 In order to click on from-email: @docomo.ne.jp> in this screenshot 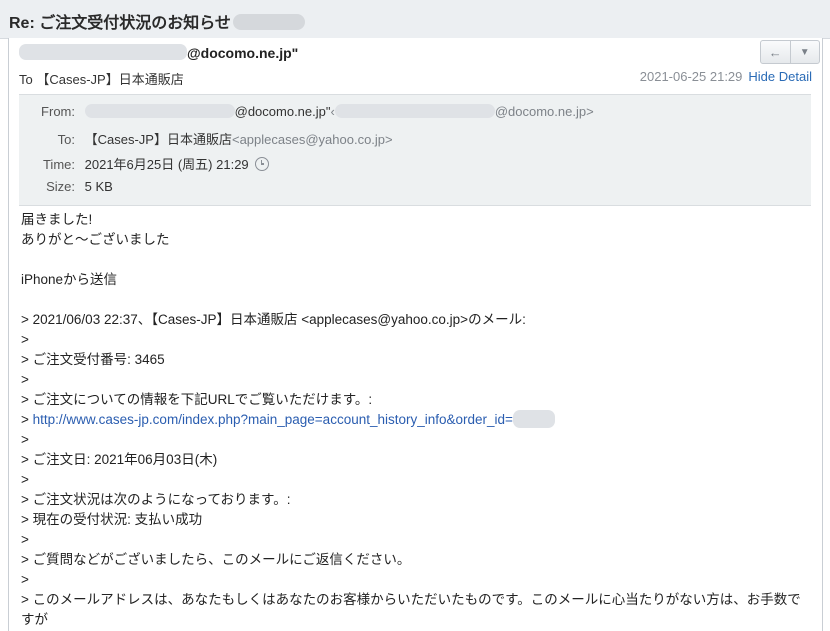, I will do `click(544, 111)`.